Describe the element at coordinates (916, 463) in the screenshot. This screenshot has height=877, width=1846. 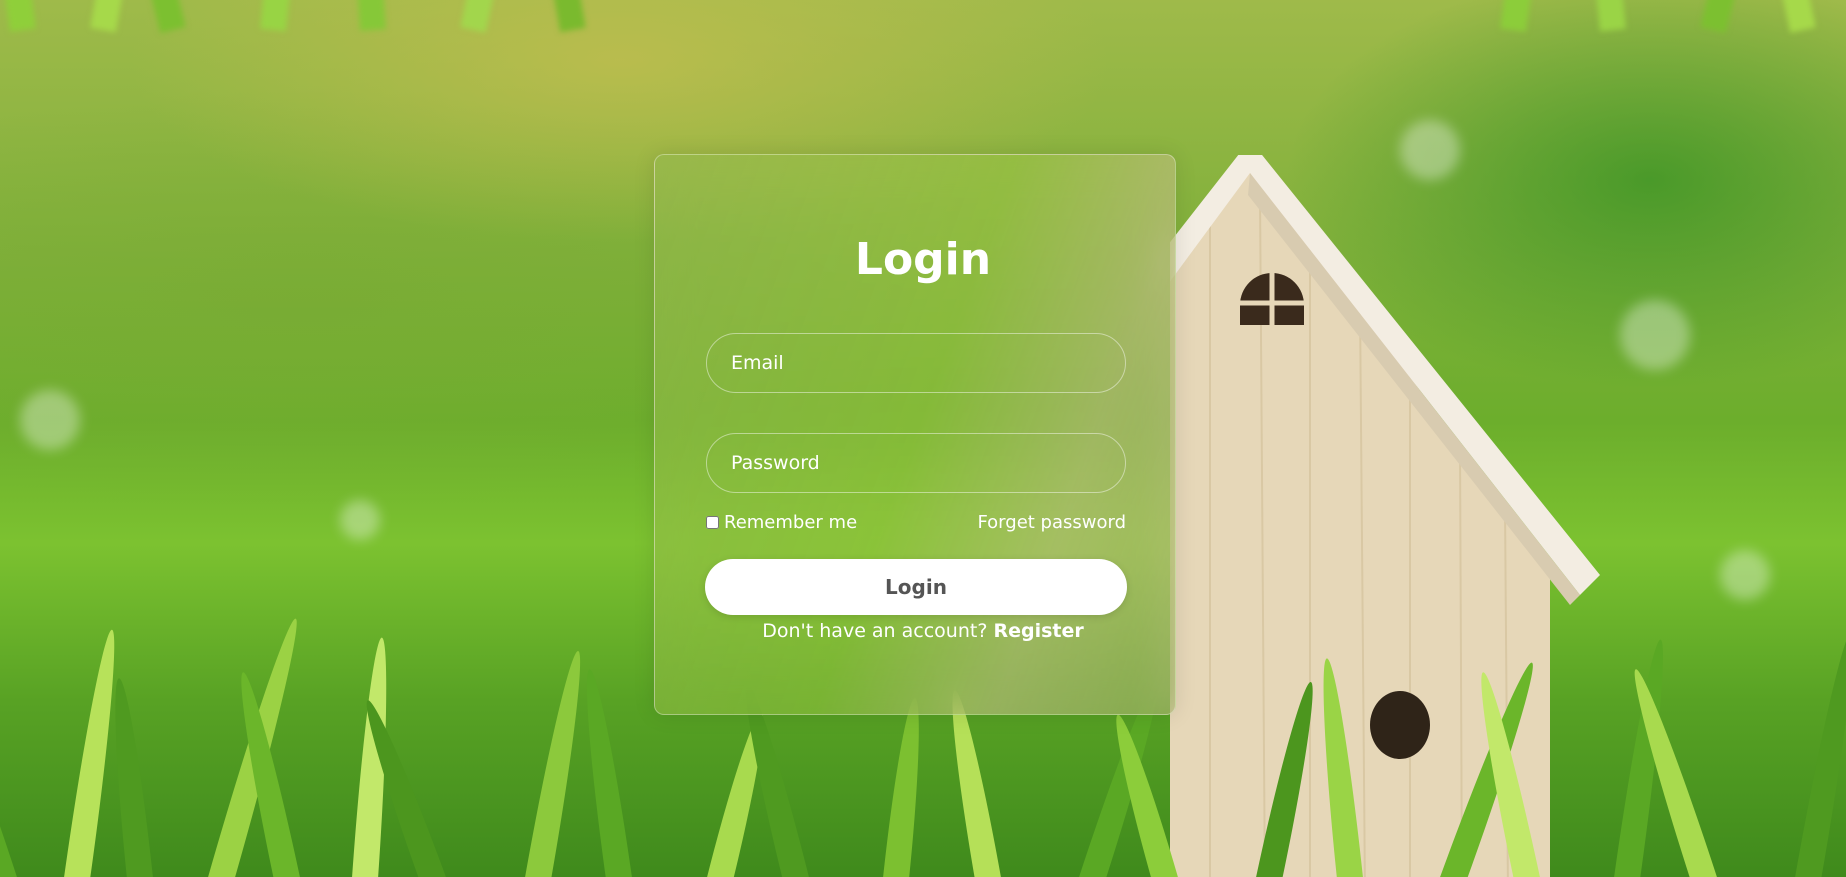
I see `password-input` at that location.